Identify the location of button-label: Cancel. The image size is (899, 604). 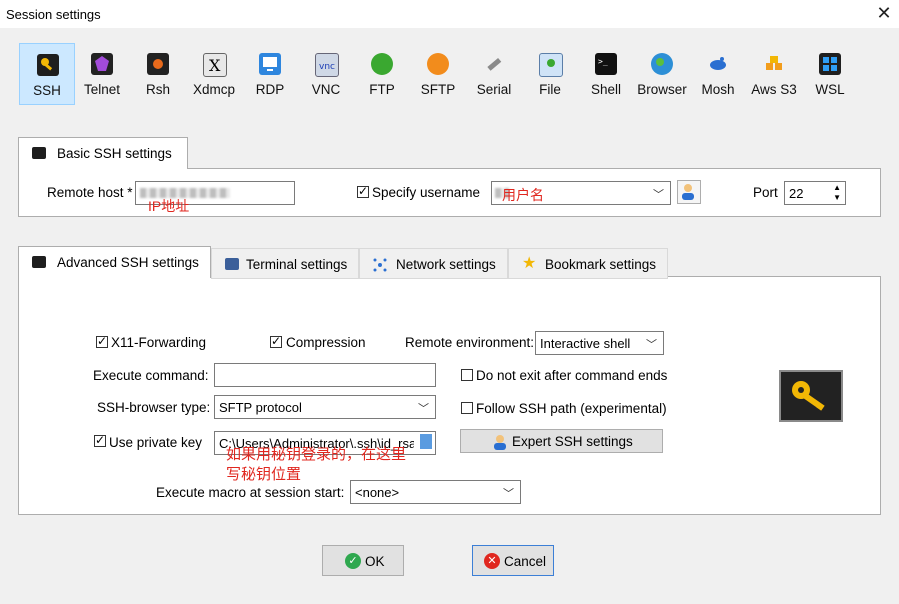
(525, 561).